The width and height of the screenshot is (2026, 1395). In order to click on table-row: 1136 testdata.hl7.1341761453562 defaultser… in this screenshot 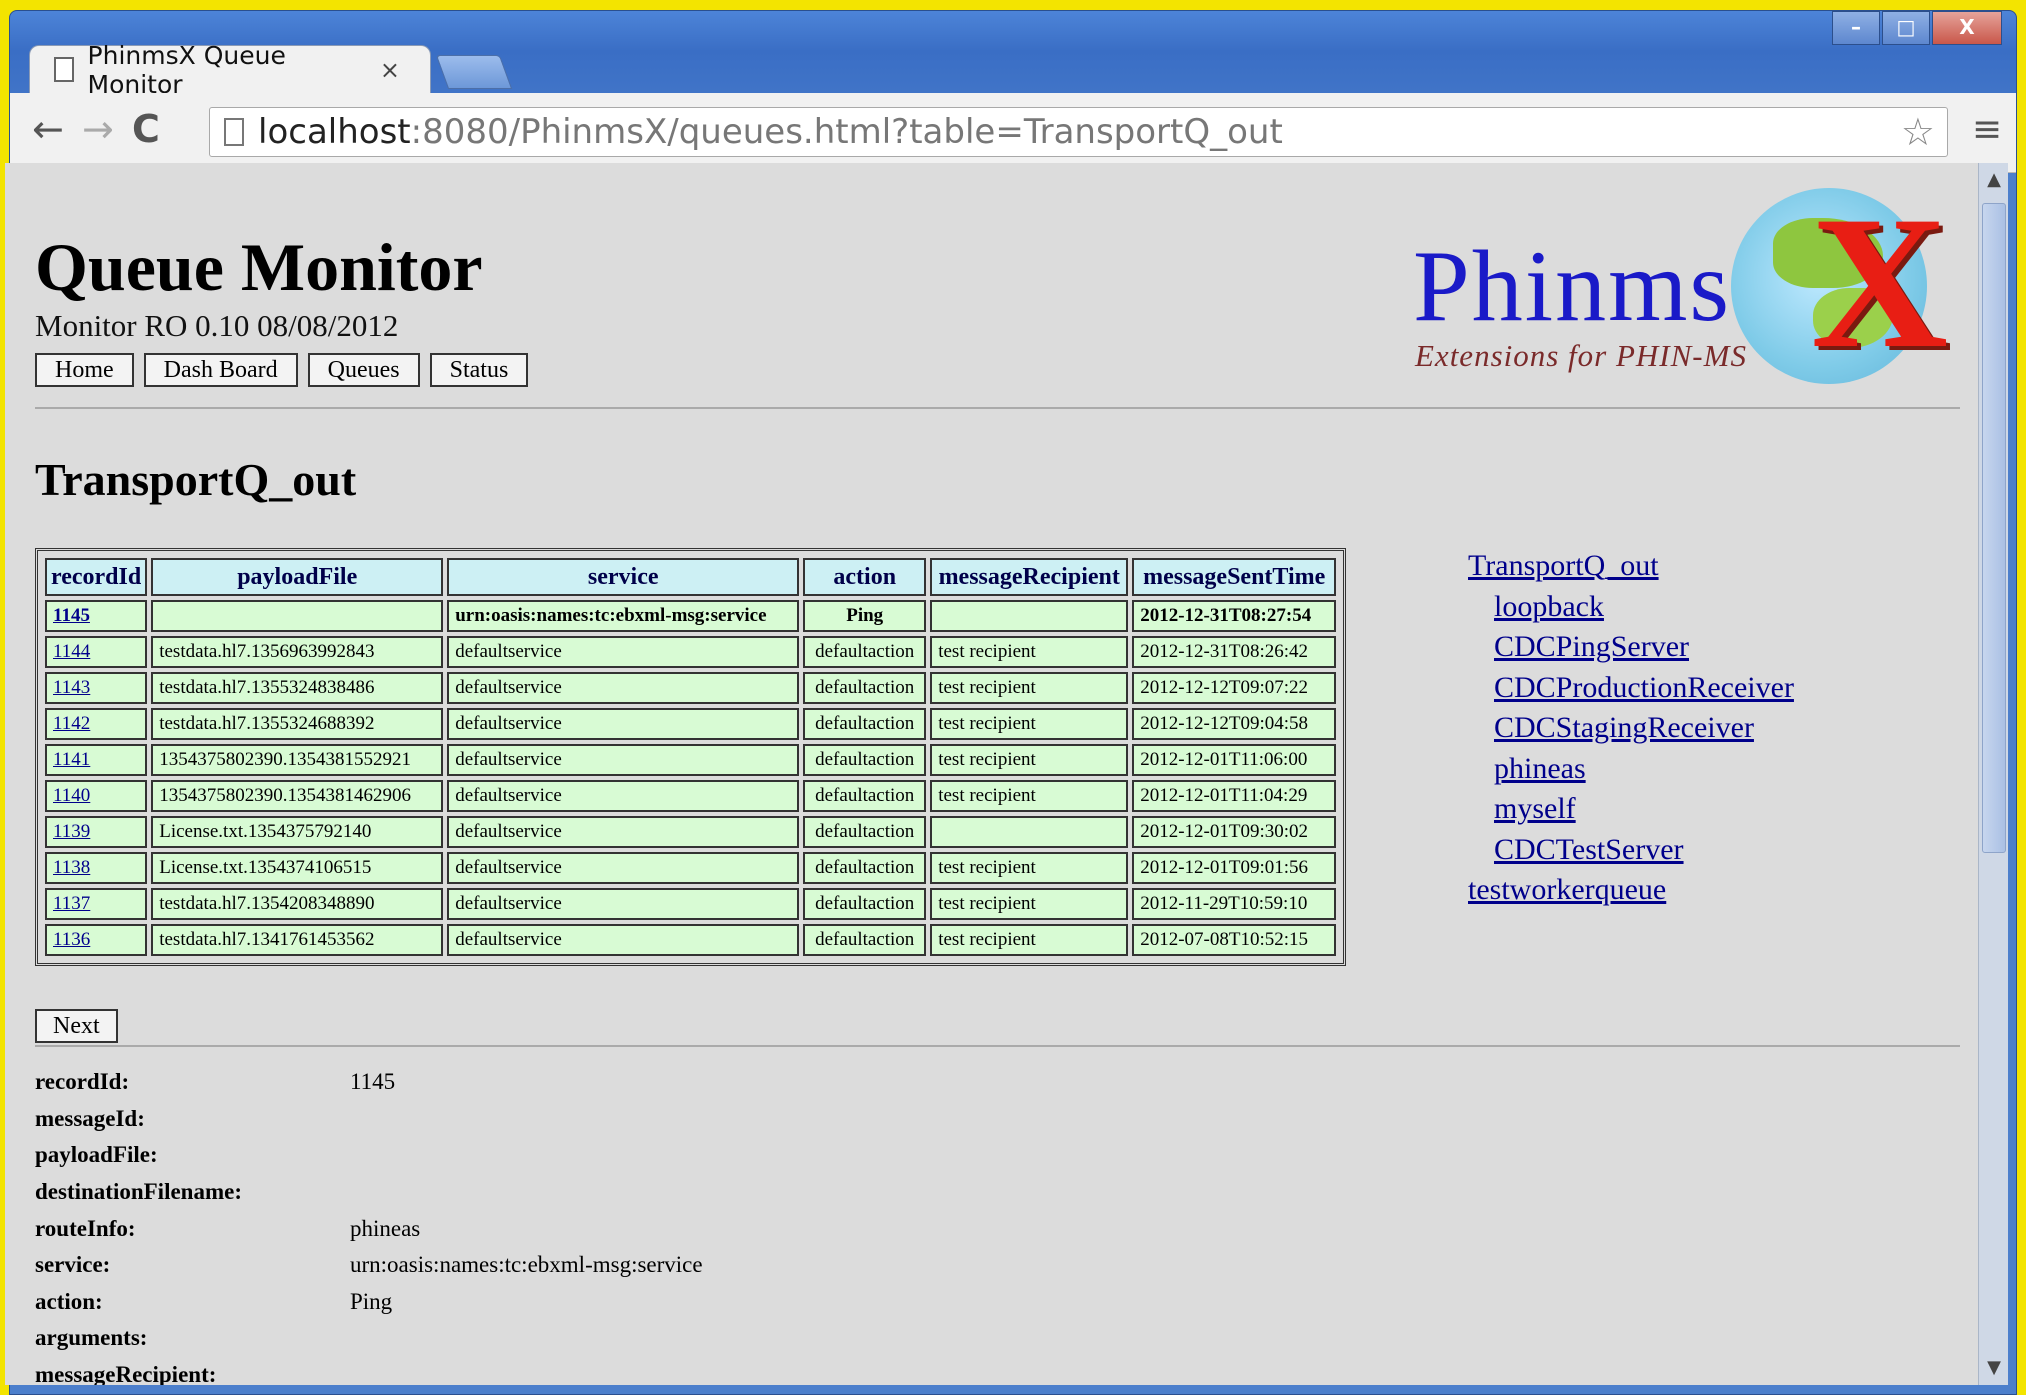, I will do `click(691, 940)`.